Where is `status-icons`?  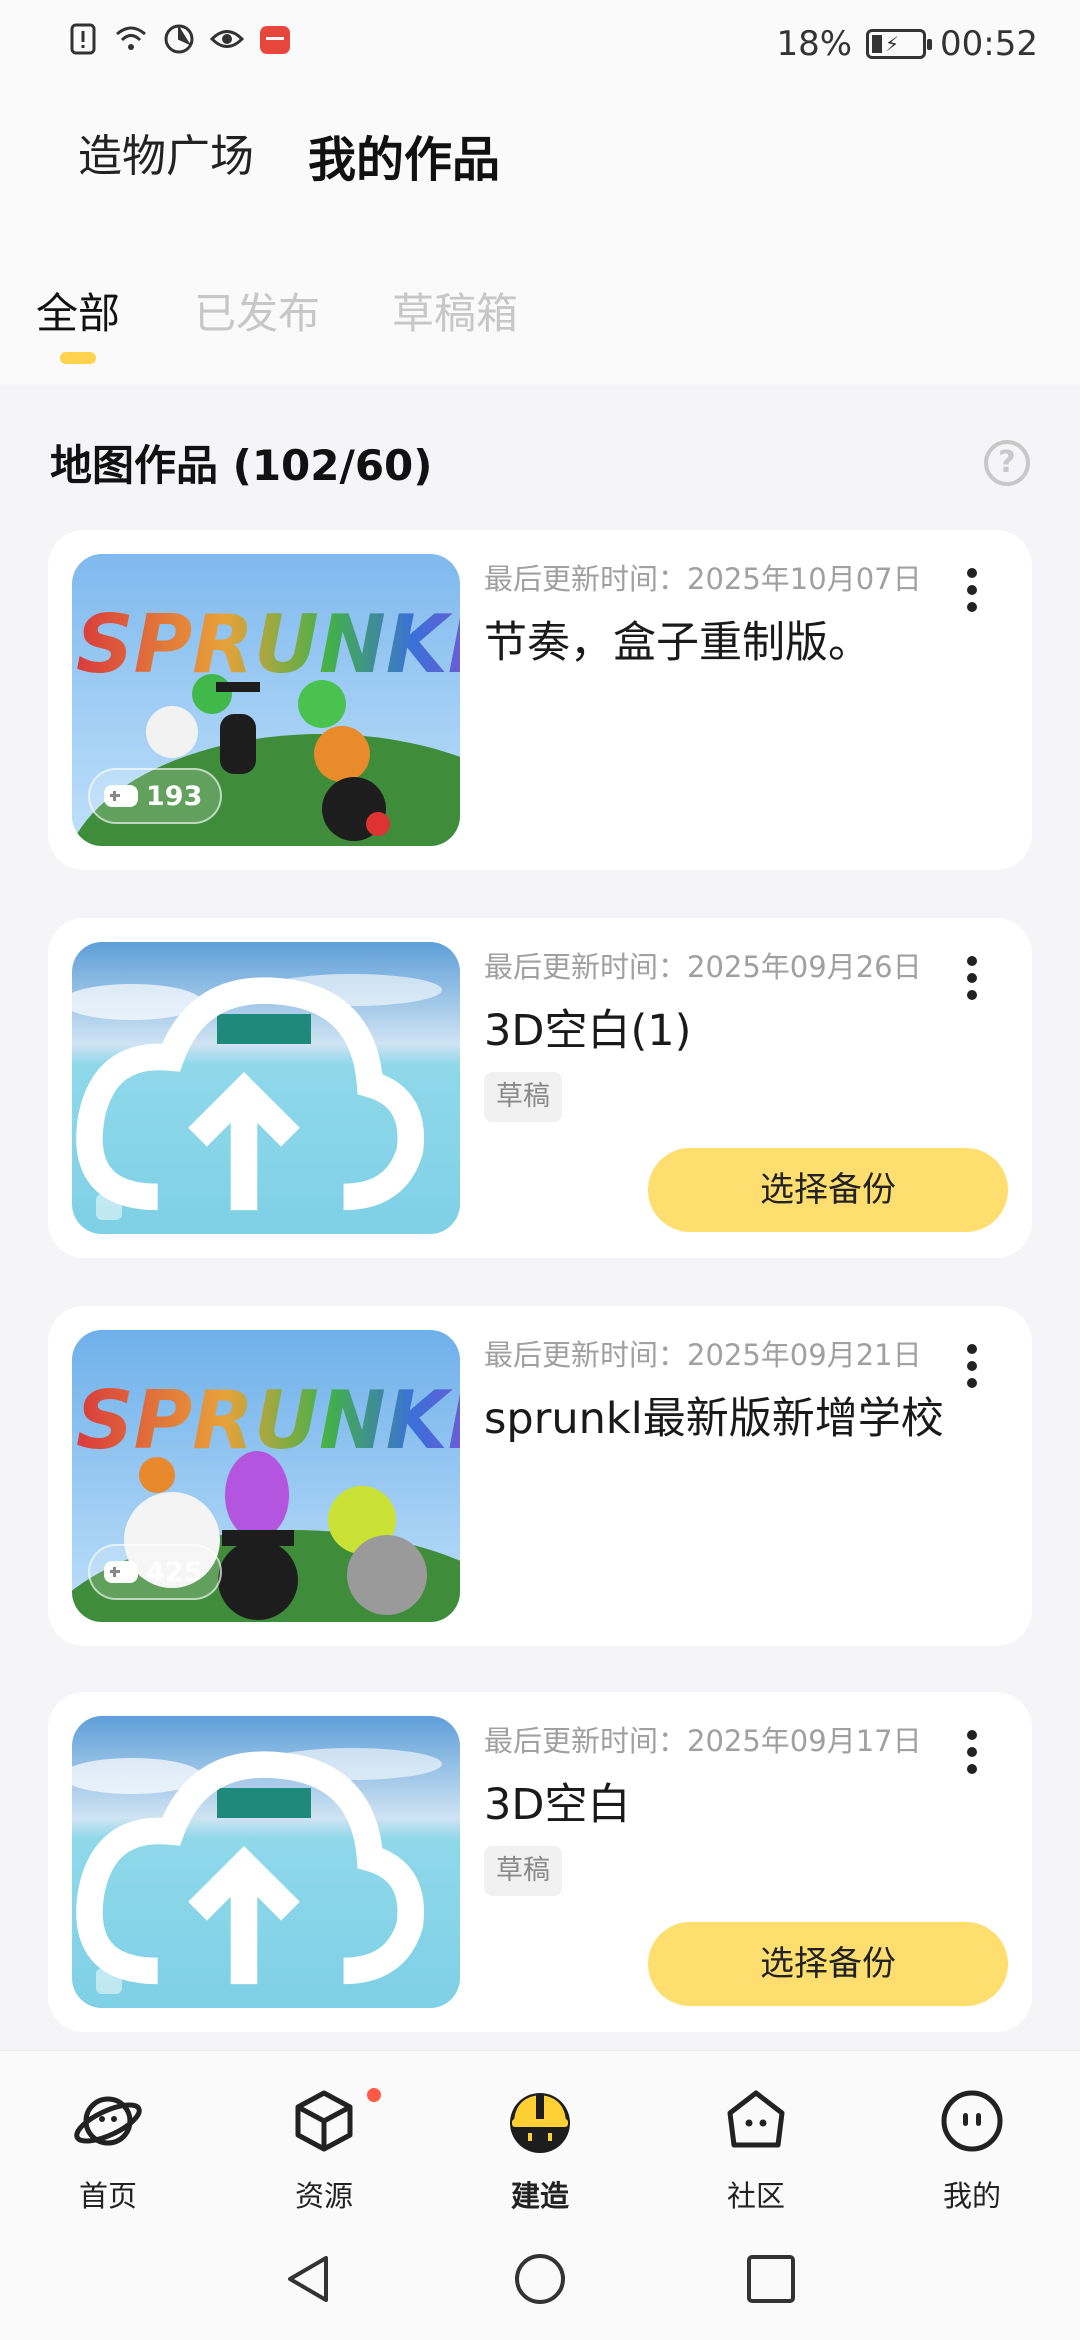
status-icons is located at coordinates (179, 39).